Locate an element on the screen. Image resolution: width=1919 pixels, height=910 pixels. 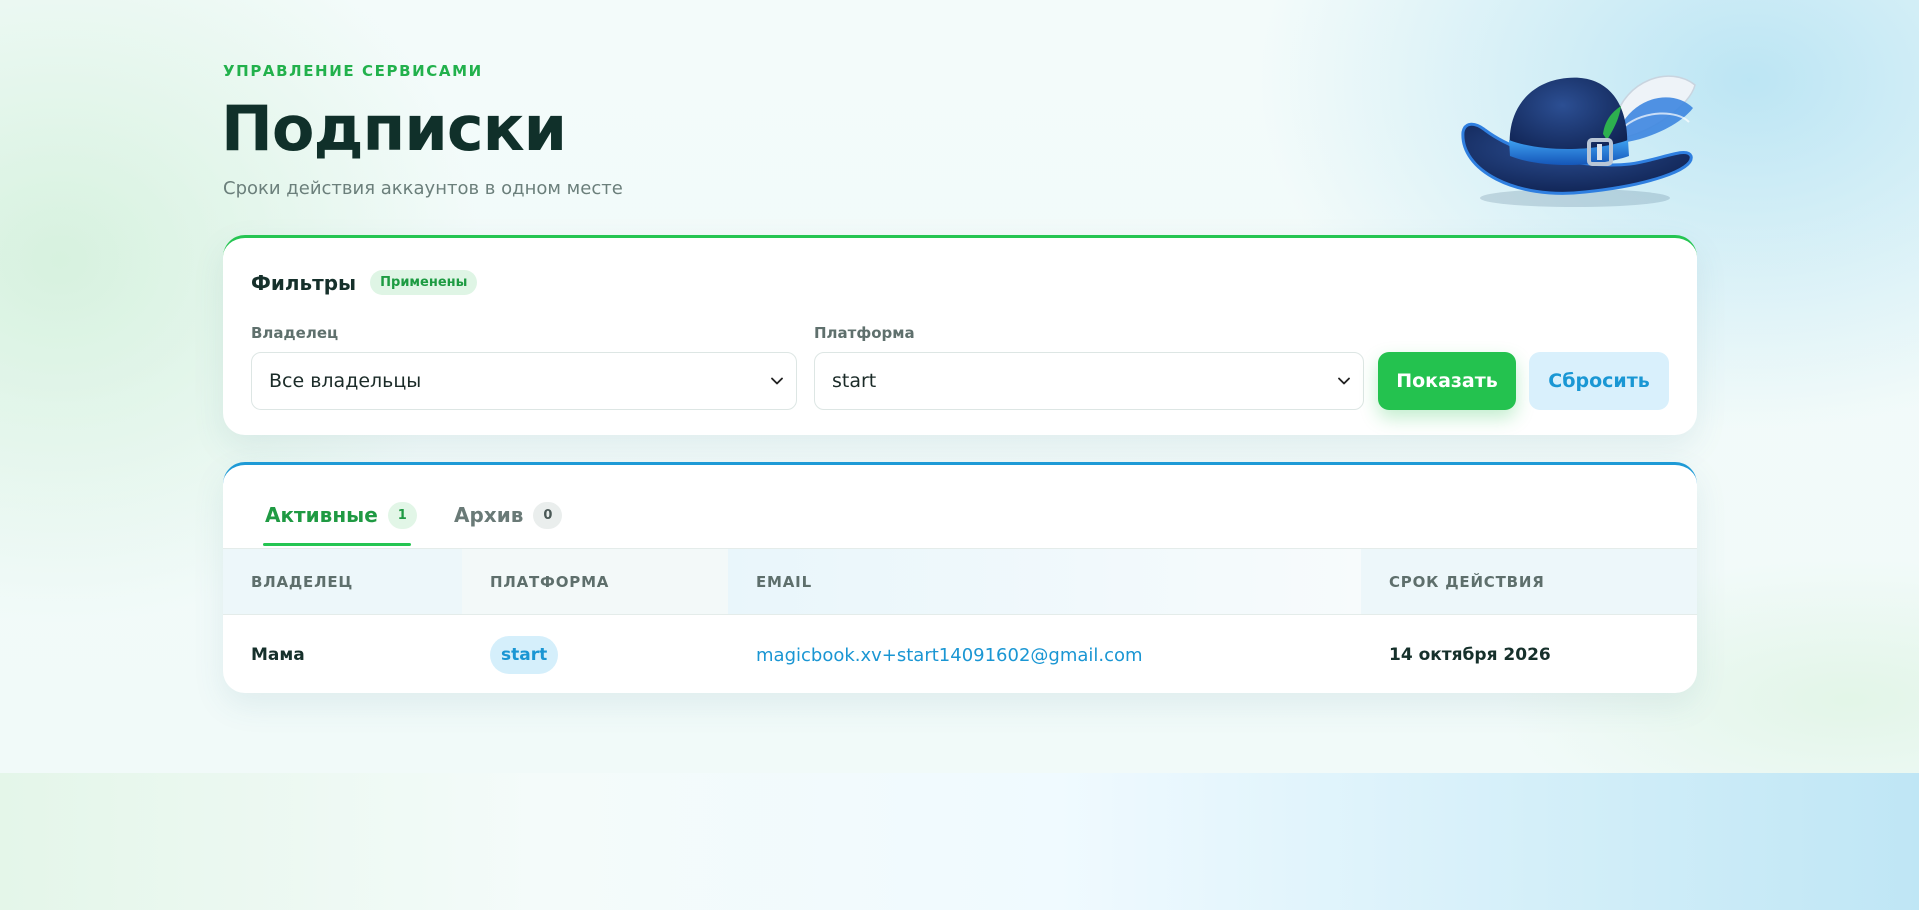
filters-title: Фильтры is located at coordinates (304, 282).